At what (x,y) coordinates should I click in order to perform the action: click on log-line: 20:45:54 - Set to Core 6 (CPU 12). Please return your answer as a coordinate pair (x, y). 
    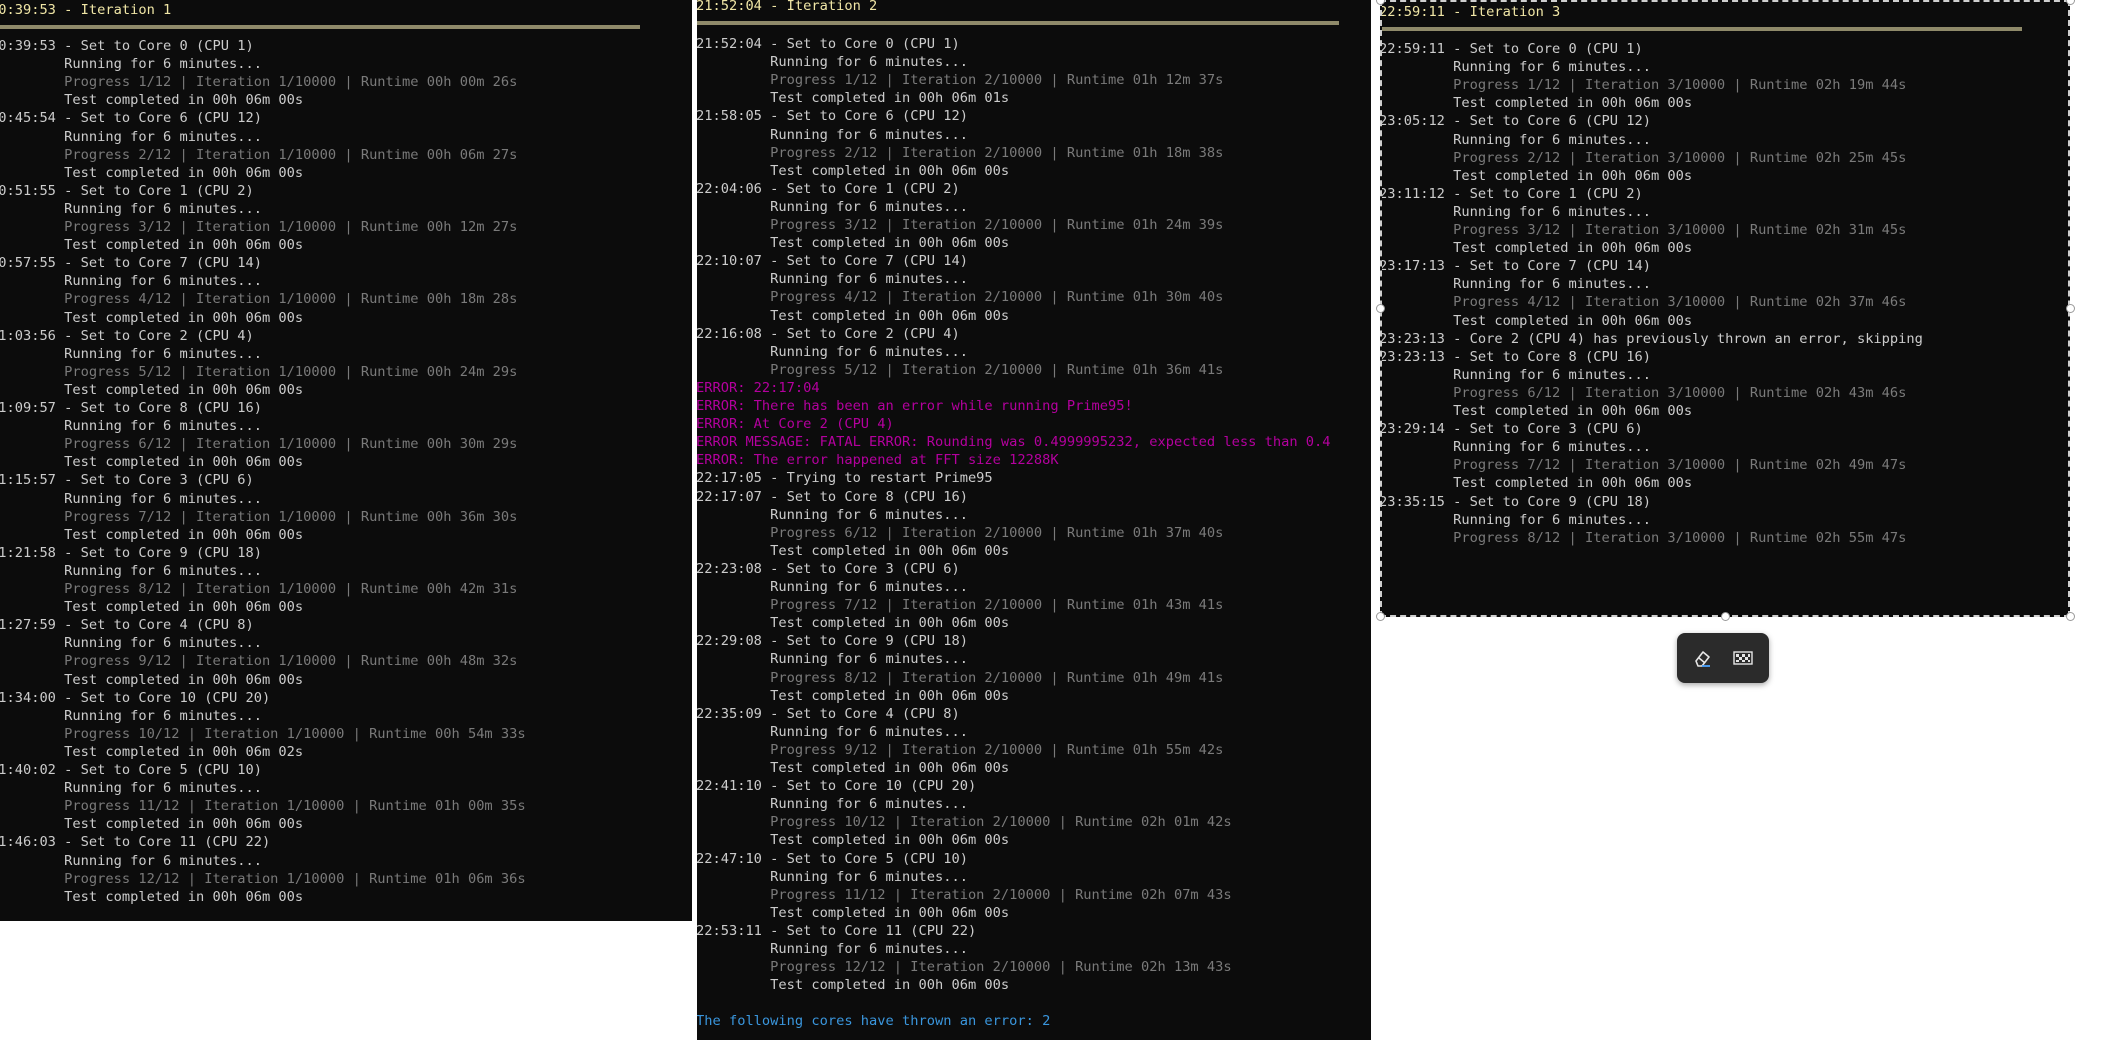
    Looking at the image, I should click on (131, 118).